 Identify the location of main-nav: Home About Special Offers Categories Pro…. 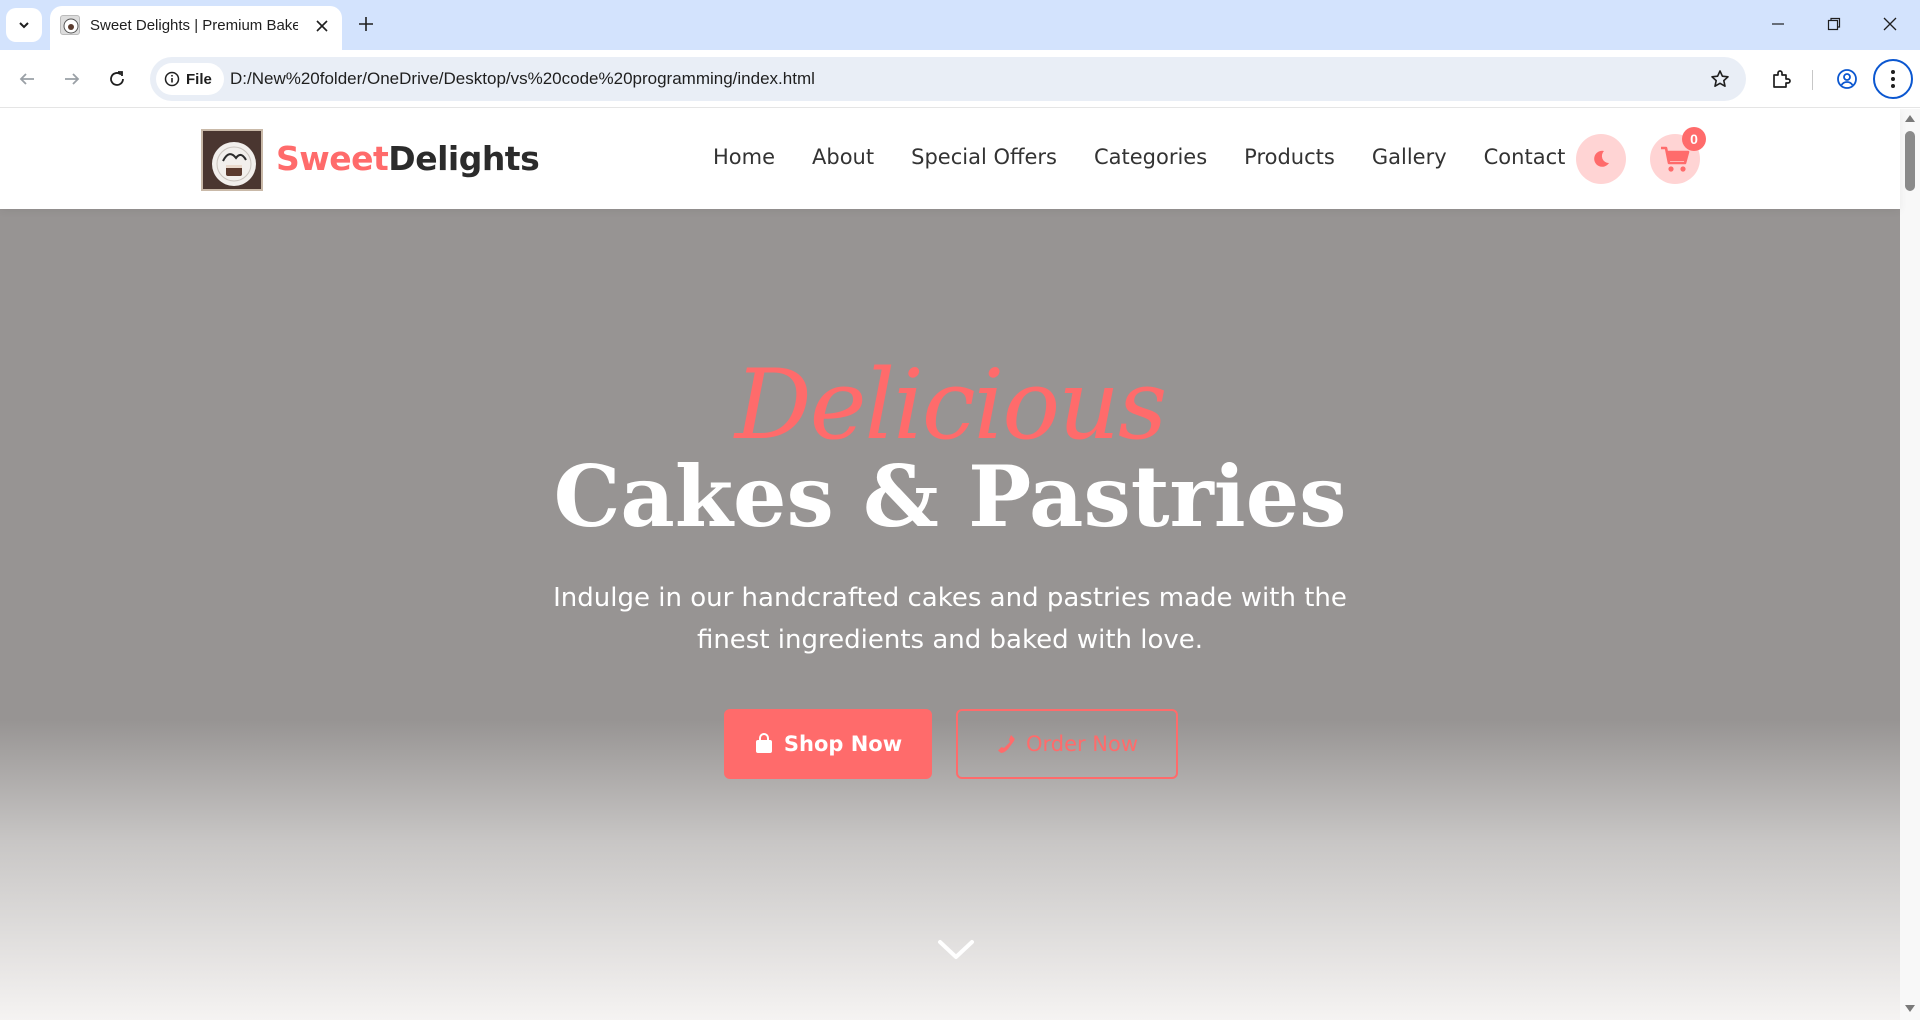
(1139, 157).